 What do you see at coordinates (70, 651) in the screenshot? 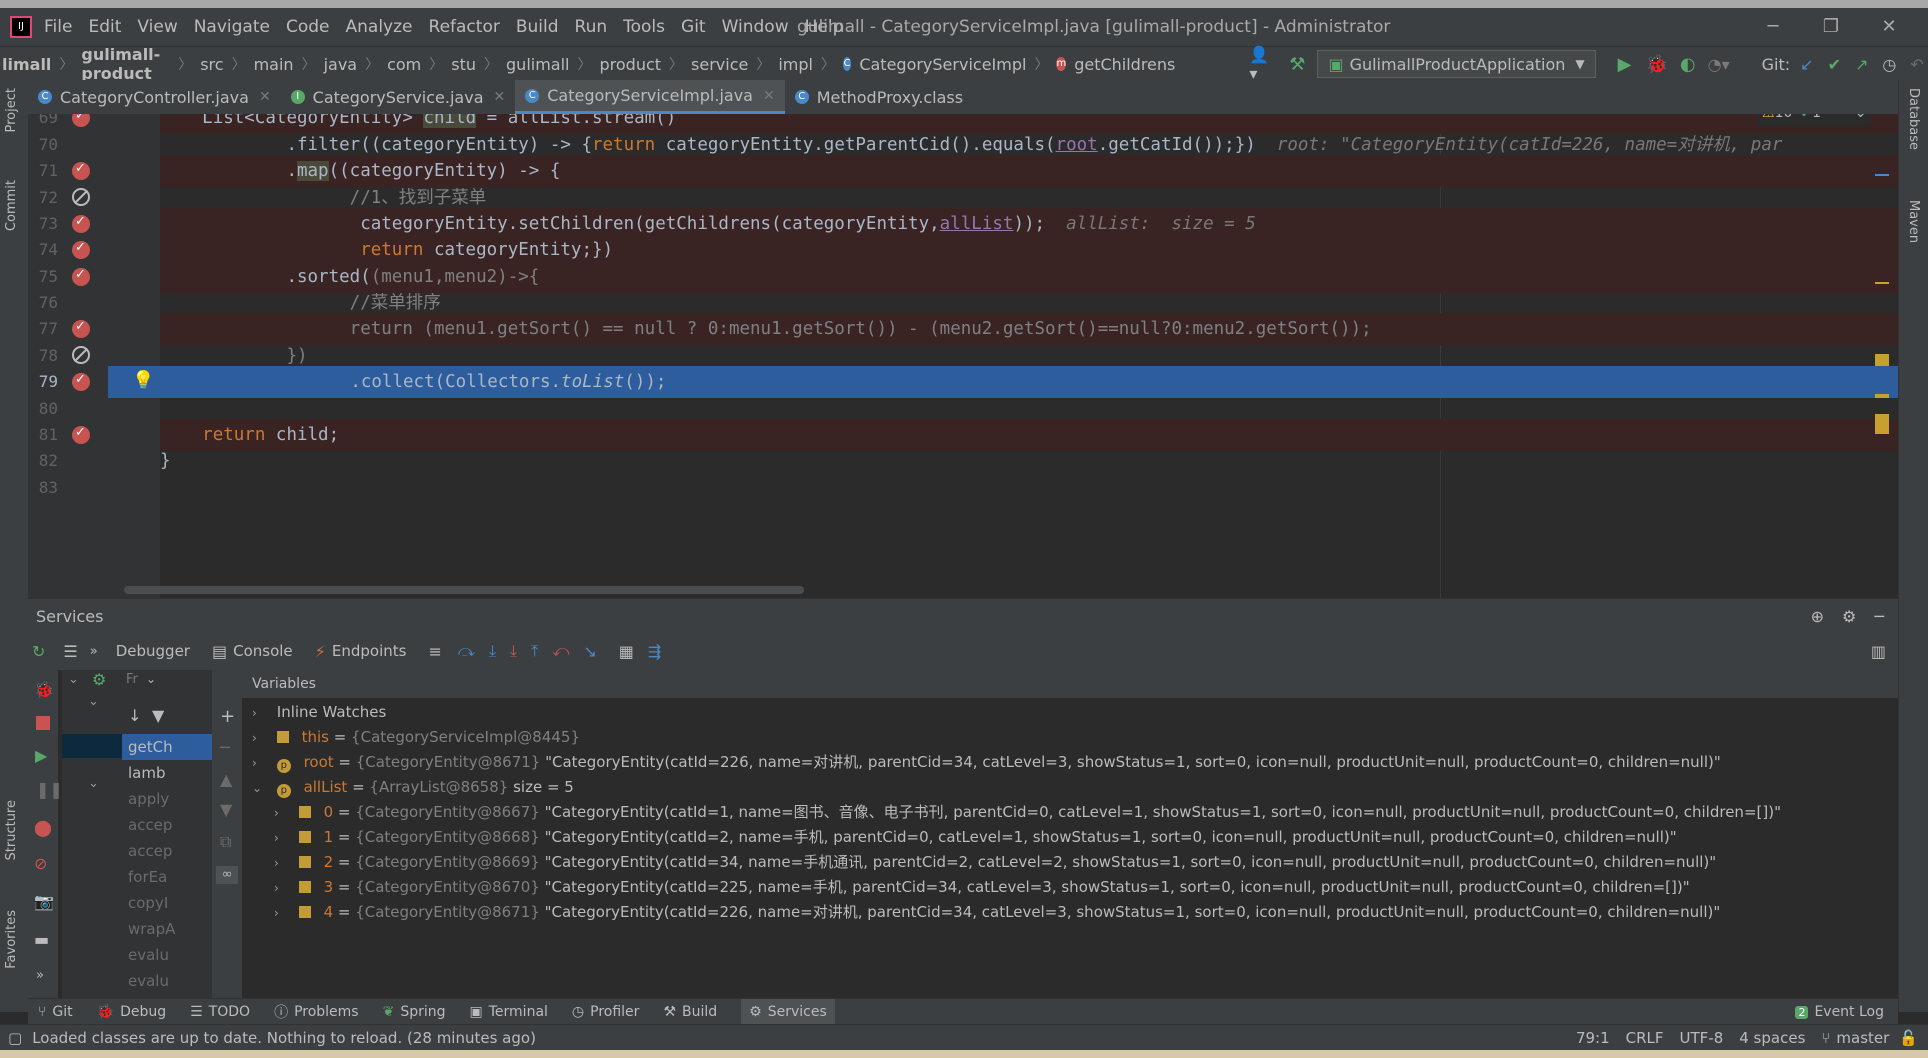
I see `collapse-all-icon: ☰` at bounding box center [70, 651].